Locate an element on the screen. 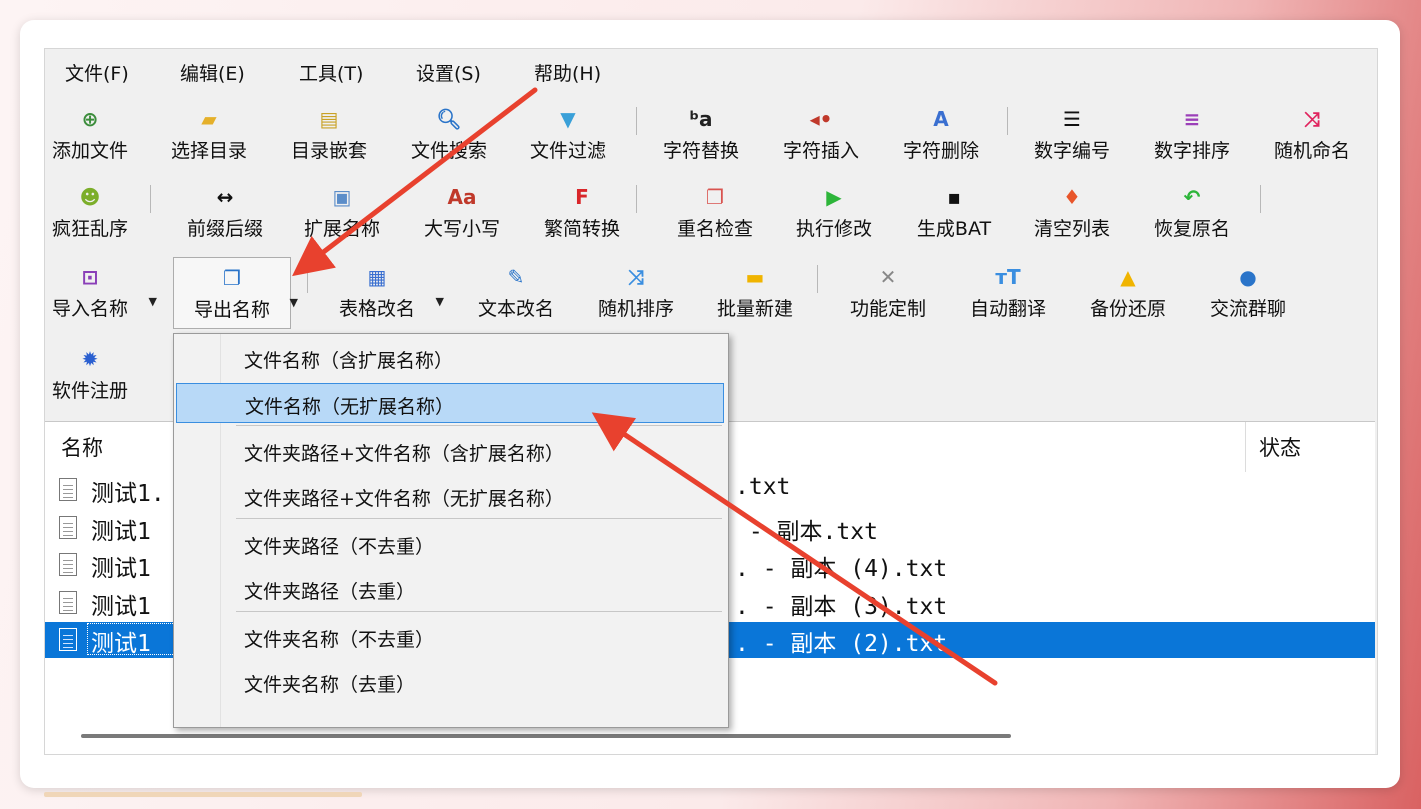 Image resolution: width=1421 pixels, height=809 pixels. double-arrow-icon: ↔ is located at coordinates (225, 197).